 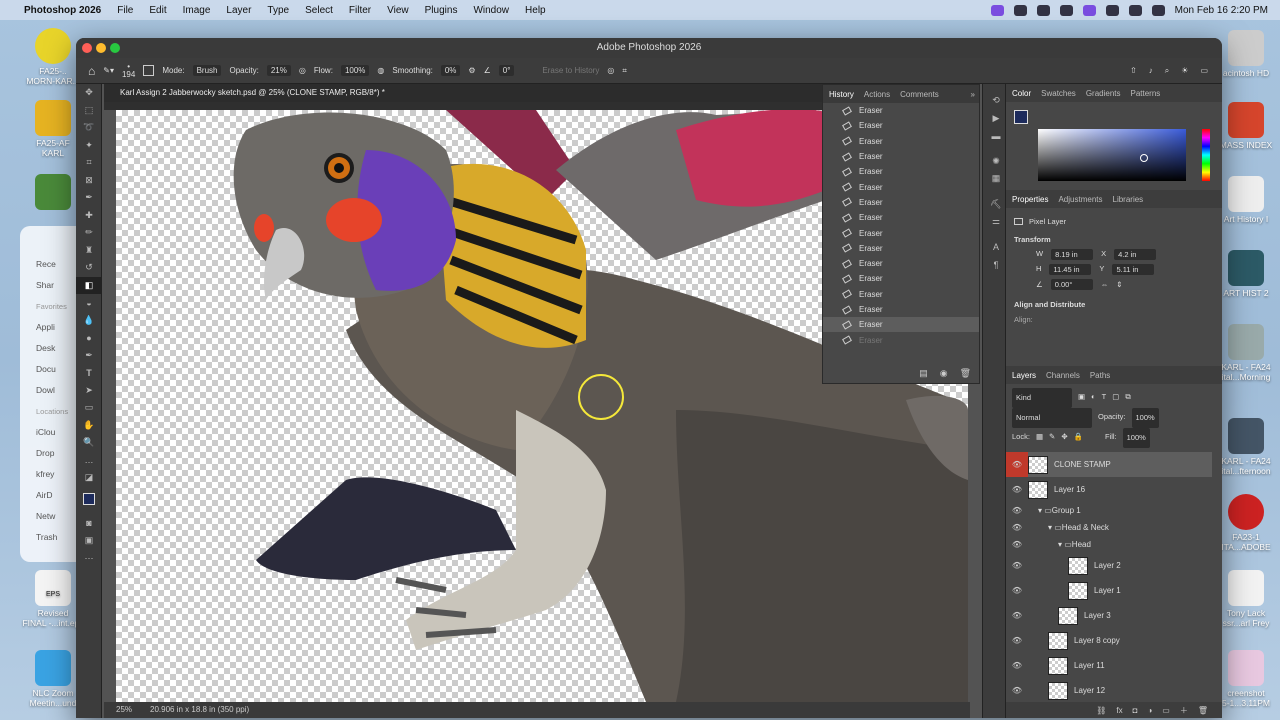 What do you see at coordinates (1166, 710) in the screenshot?
I see `new-group-icon: ▭` at bounding box center [1166, 710].